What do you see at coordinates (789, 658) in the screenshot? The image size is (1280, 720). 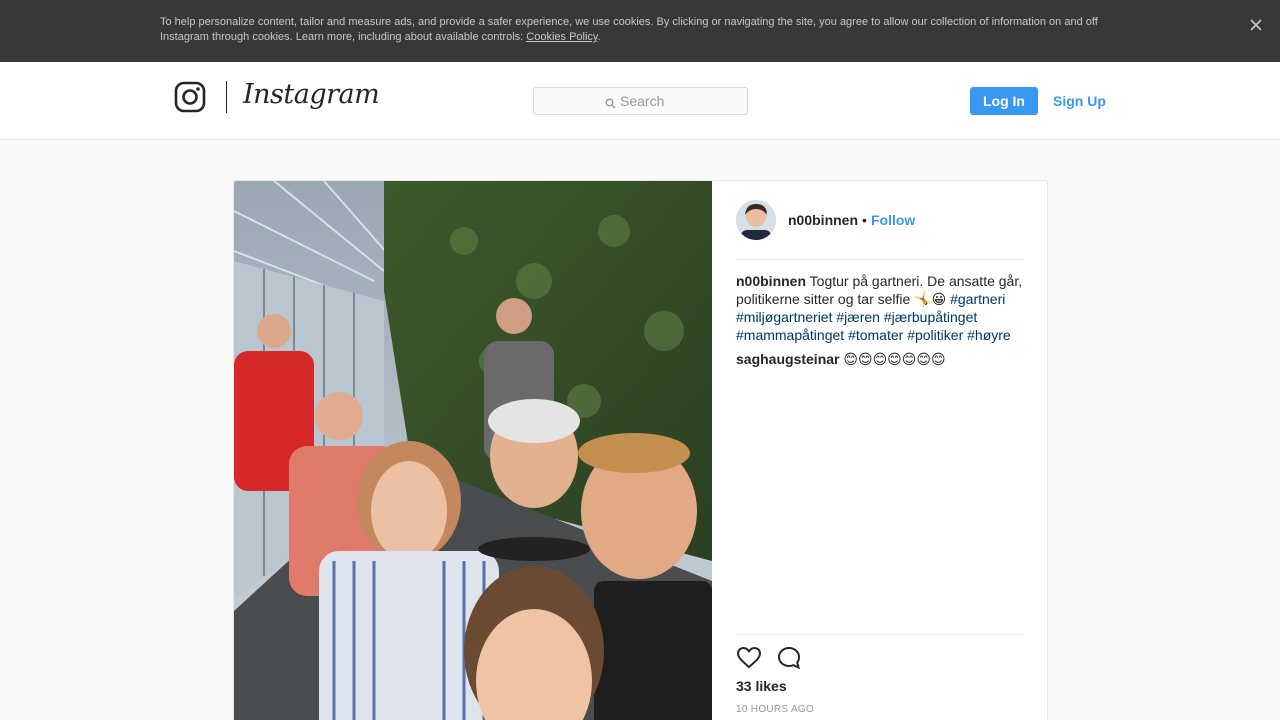 I see `speech-bubble-icon` at bounding box center [789, 658].